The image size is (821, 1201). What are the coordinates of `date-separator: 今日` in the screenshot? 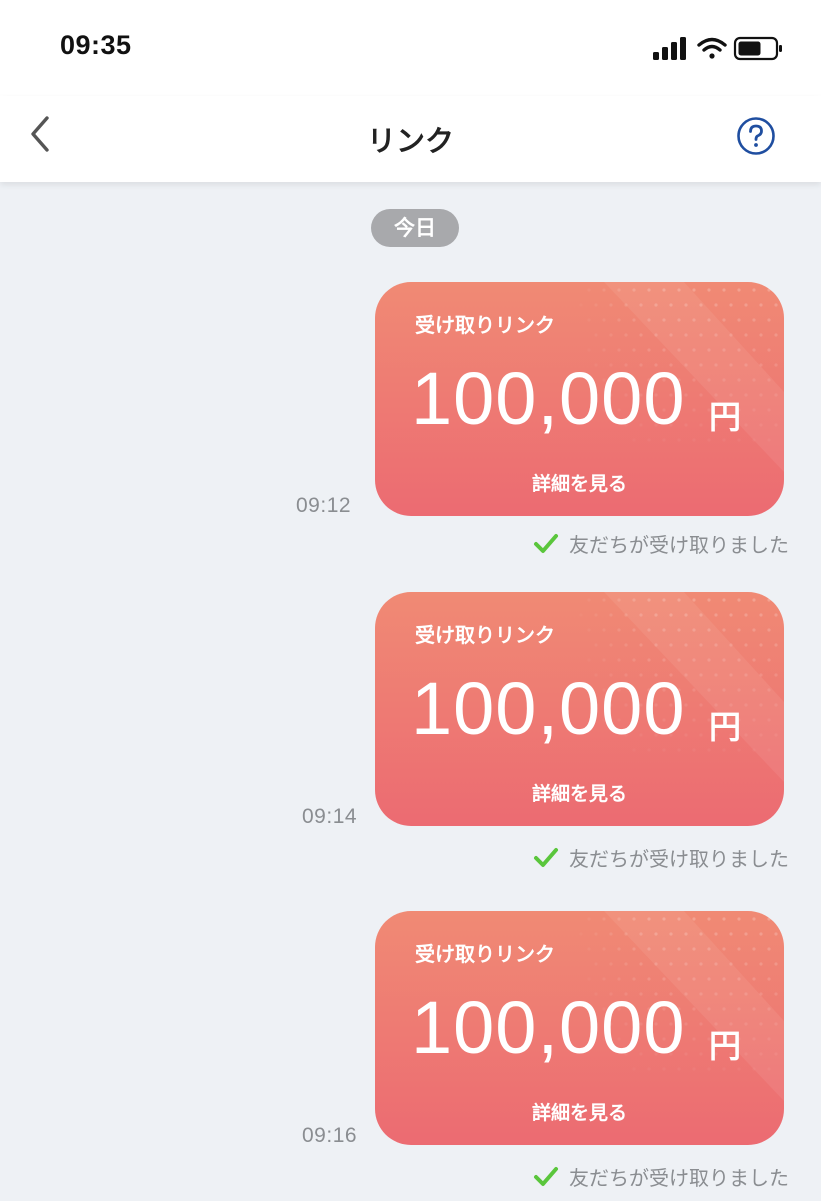 It's located at (415, 228).